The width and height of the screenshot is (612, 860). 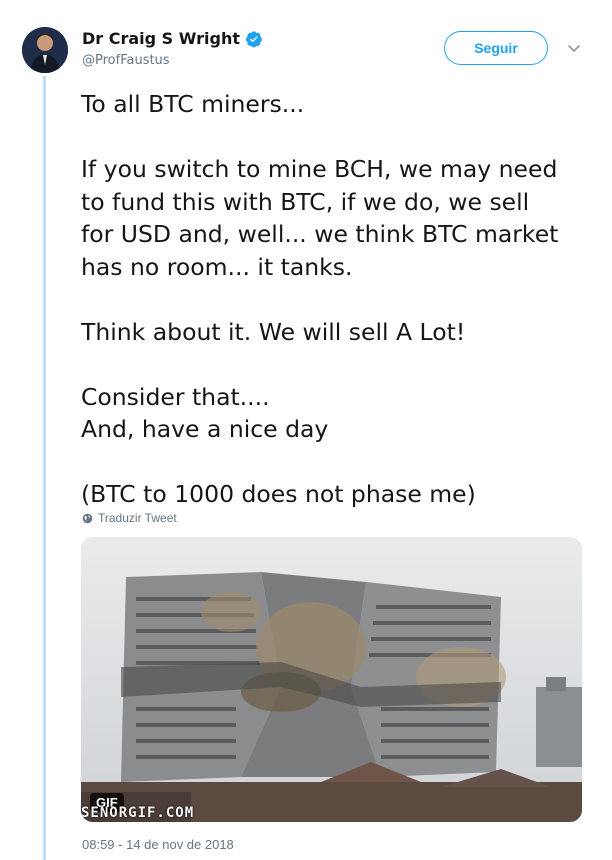 I want to click on tweet-line: And, have a nice day, so click(x=205, y=429).